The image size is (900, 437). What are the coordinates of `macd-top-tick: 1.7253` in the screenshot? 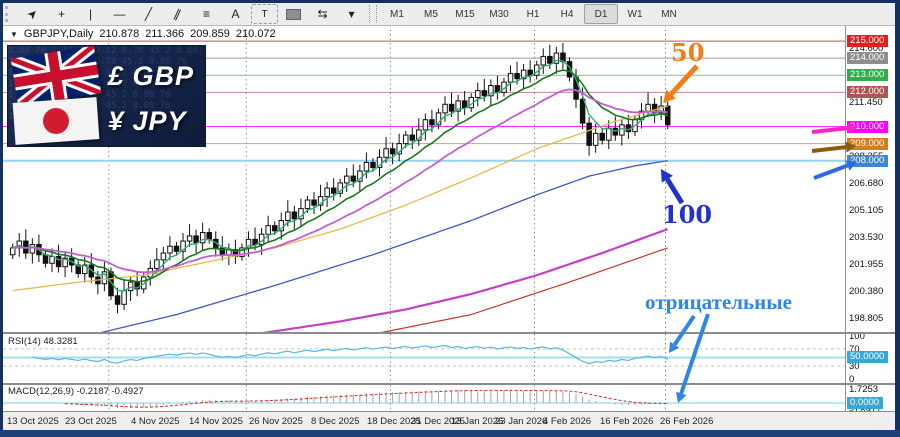 It's located at (864, 389).